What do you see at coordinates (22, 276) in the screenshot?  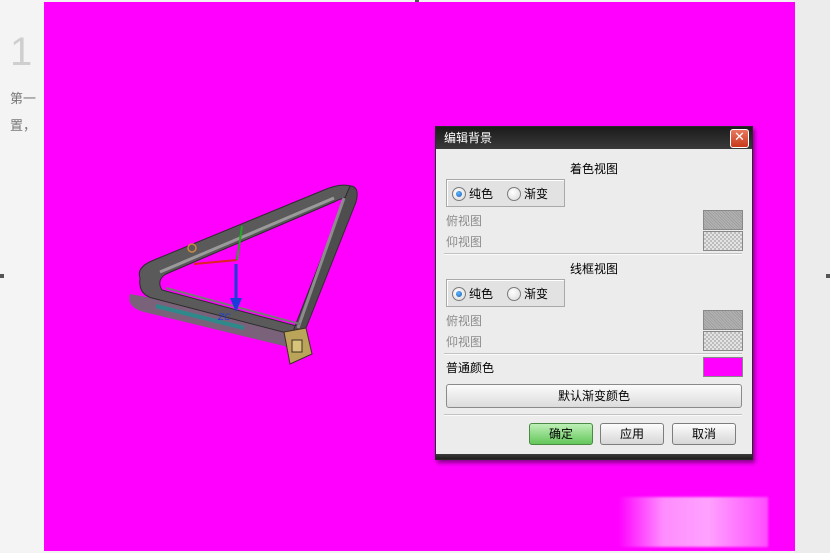 I see `document-left-margin: 1 第一 置，` at bounding box center [22, 276].